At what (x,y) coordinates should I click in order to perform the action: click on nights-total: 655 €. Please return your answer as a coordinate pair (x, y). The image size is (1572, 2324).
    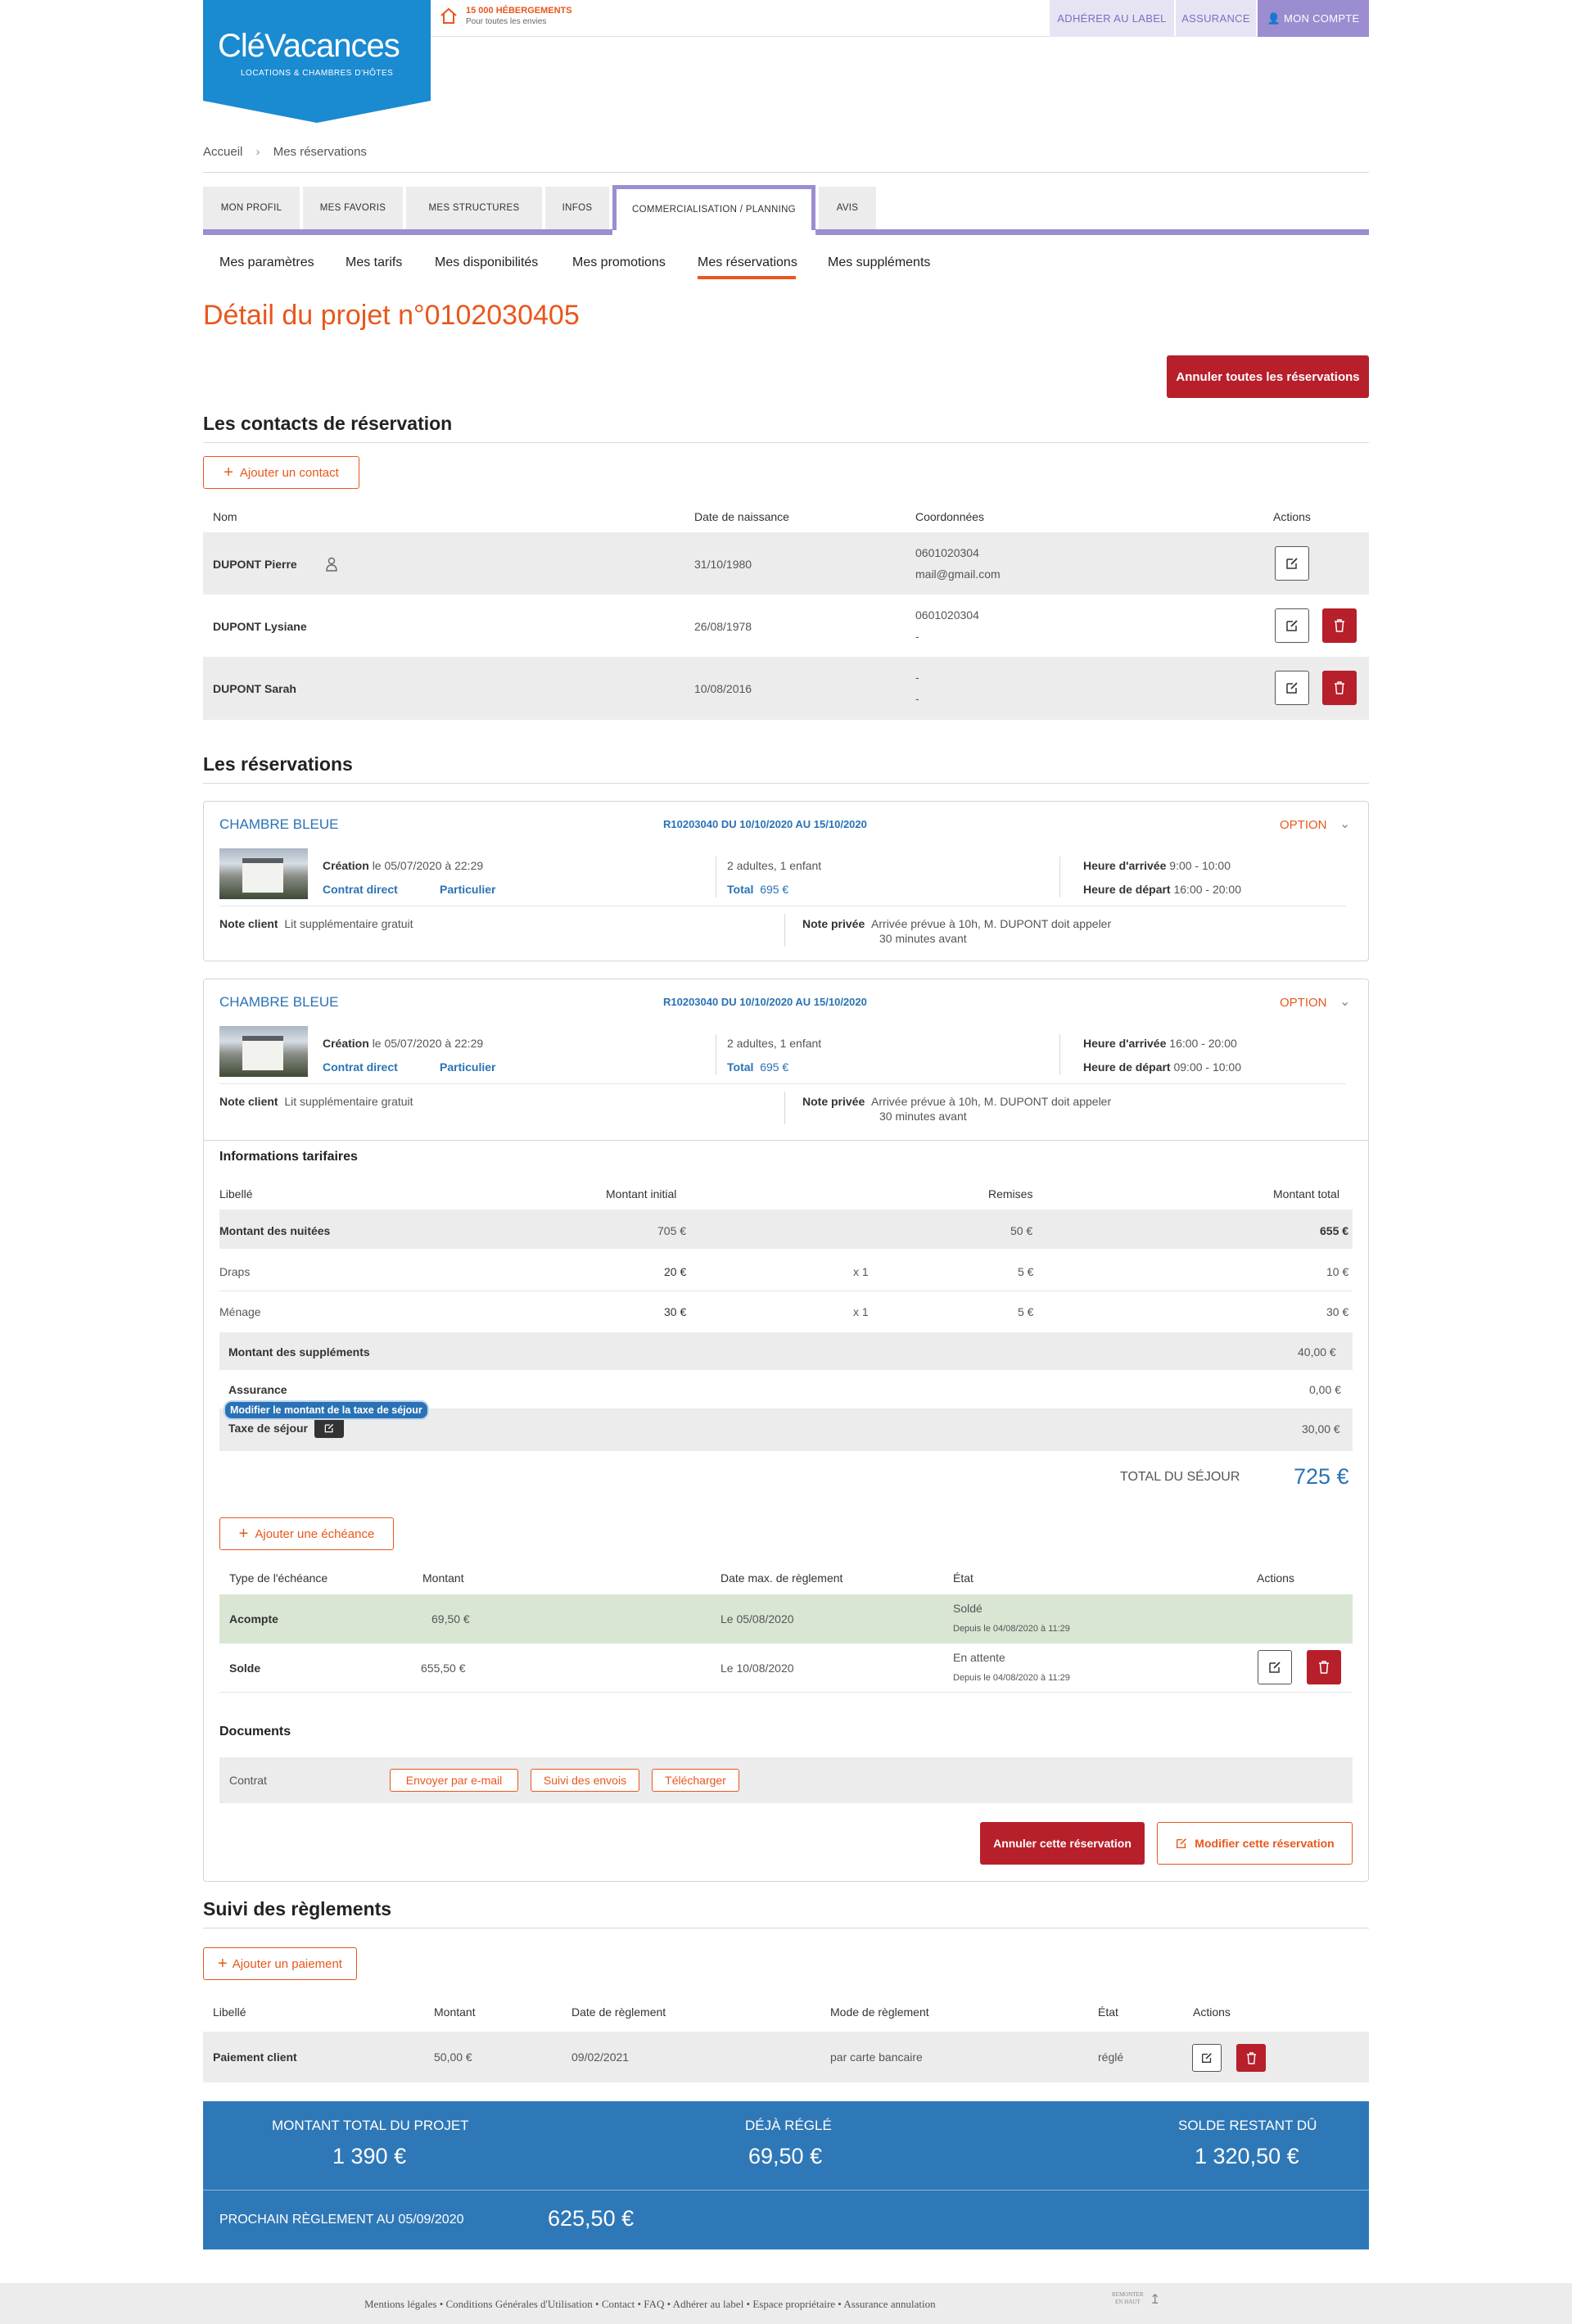
    Looking at the image, I should click on (1334, 1230).